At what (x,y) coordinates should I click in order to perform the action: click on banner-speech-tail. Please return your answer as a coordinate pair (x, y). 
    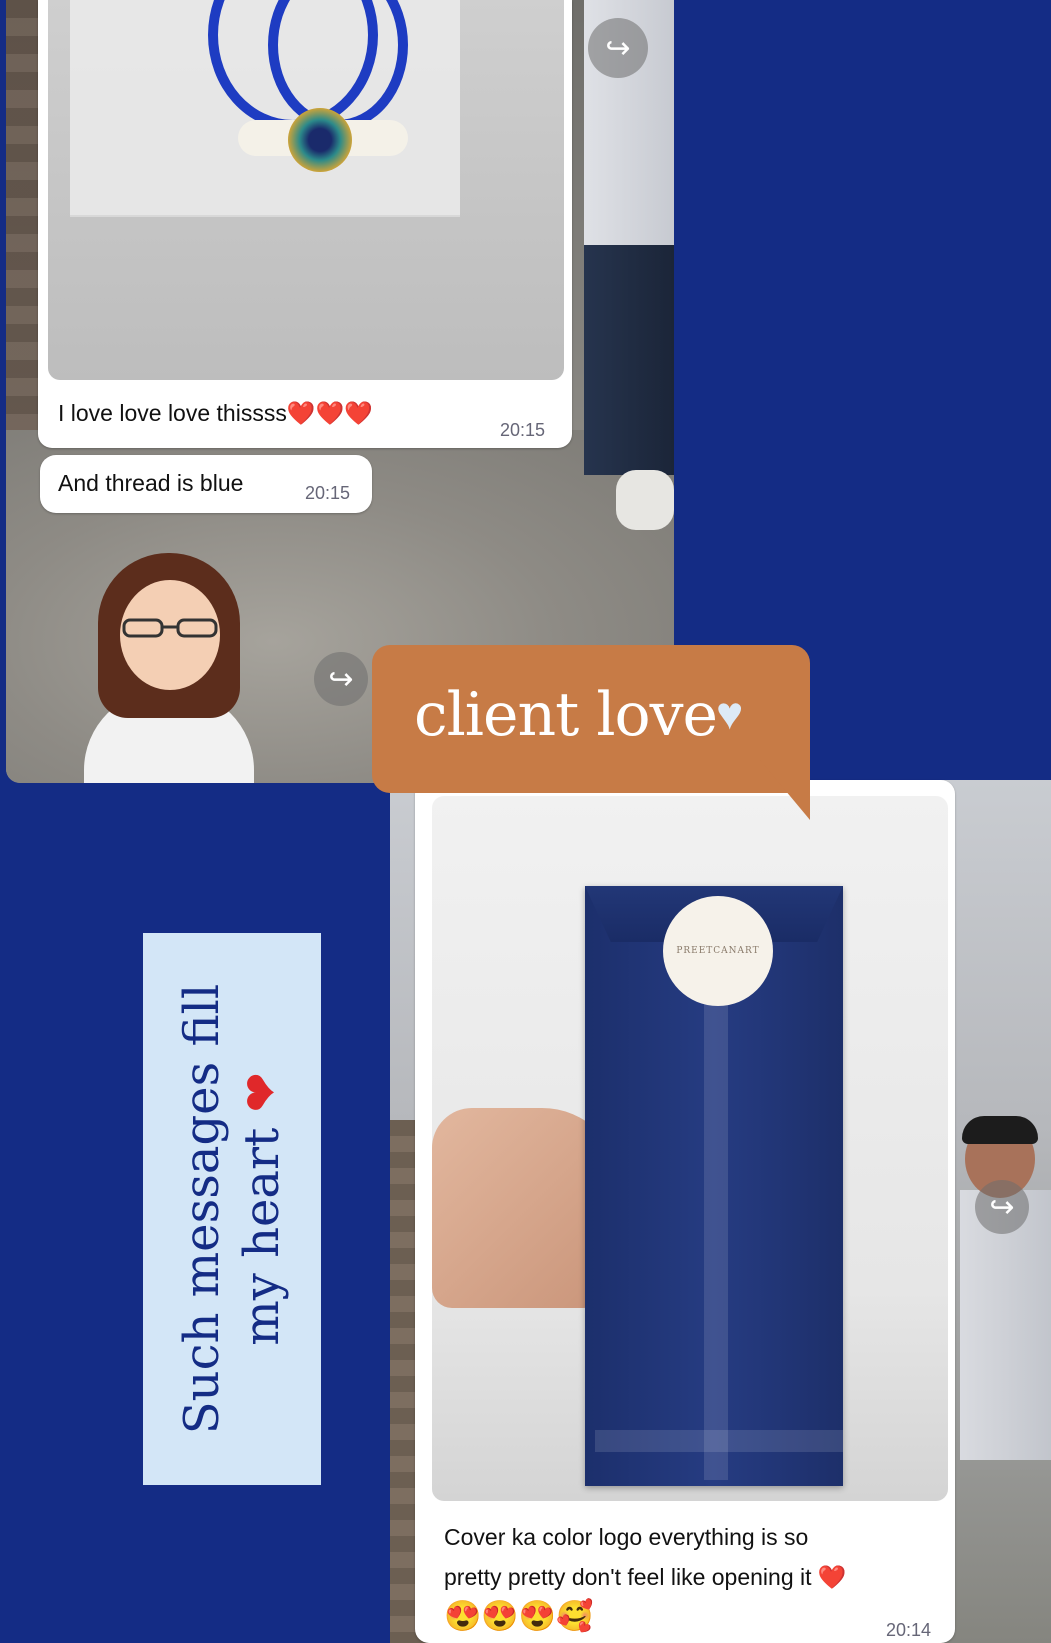
    Looking at the image, I should click on (785, 790).